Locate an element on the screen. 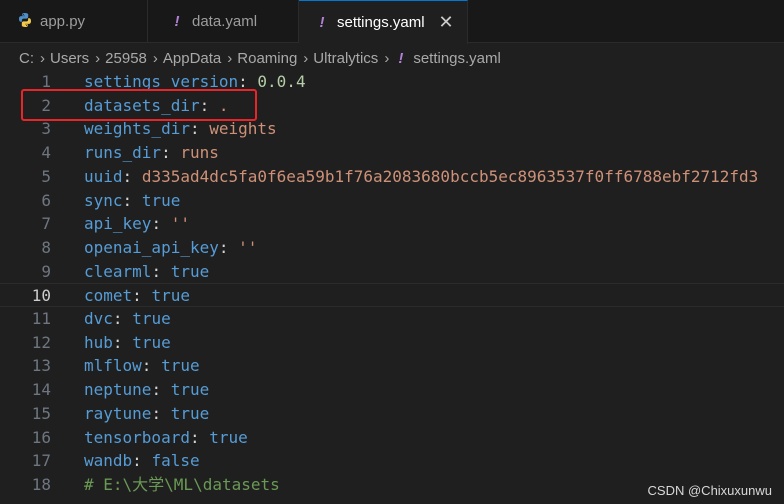 The image size is (784, 504). tab-settings-yaml: ! settings.yaml ✕ is located at coordinates (383, 22).